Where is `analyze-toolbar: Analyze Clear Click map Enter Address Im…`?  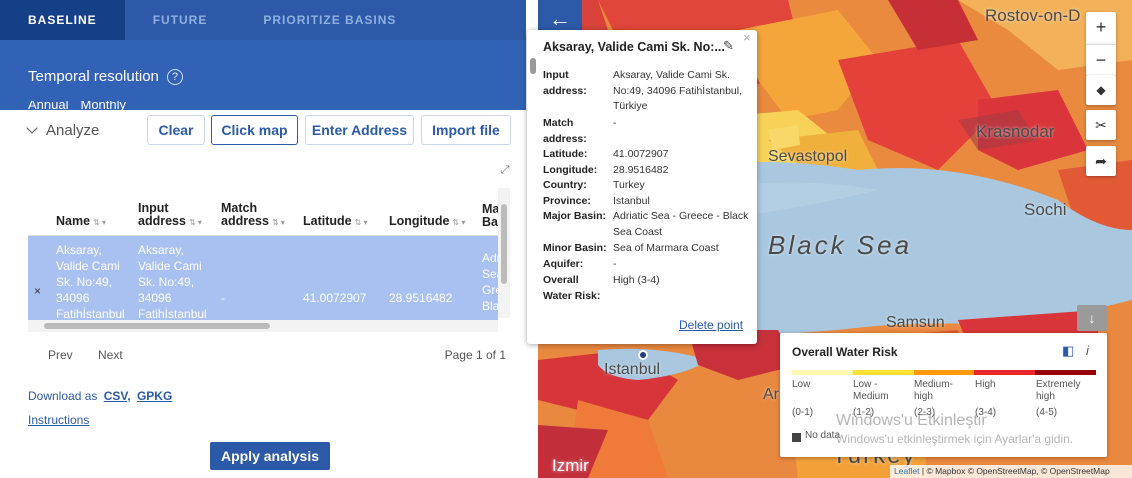
analyze-toolbar: Analyze Clear Click map Enter Address Im… is located at coordinates (263, 130).